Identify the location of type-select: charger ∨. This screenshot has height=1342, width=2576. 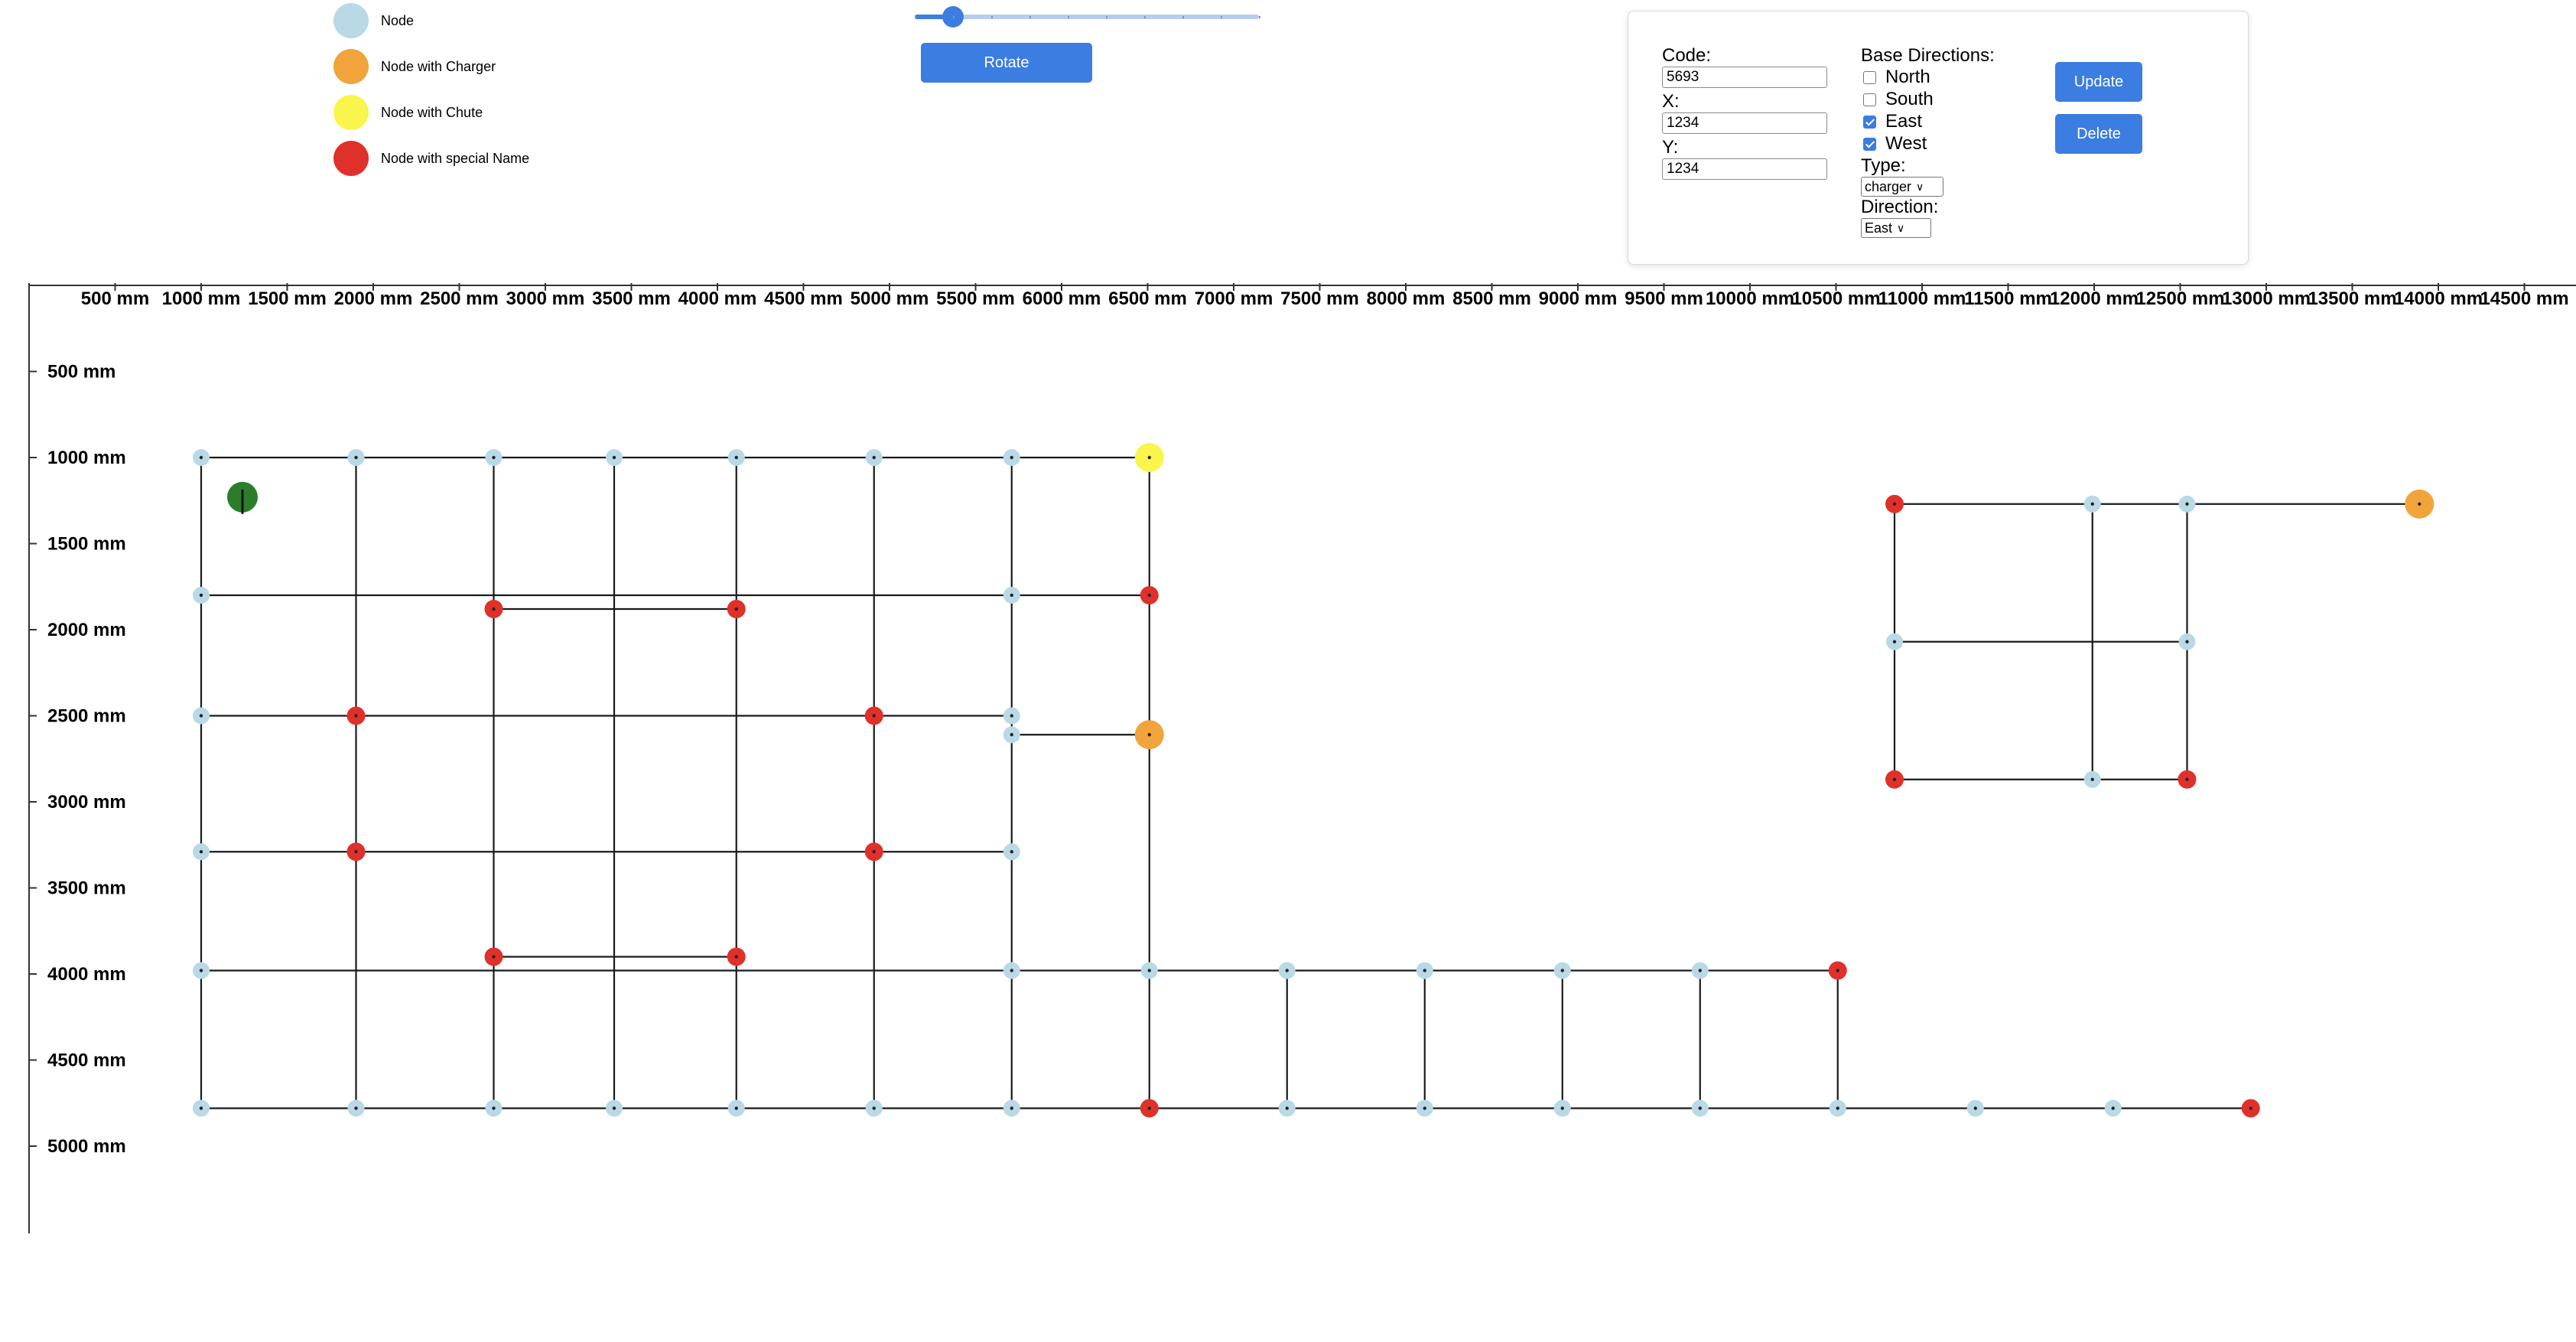
(1902, 187).